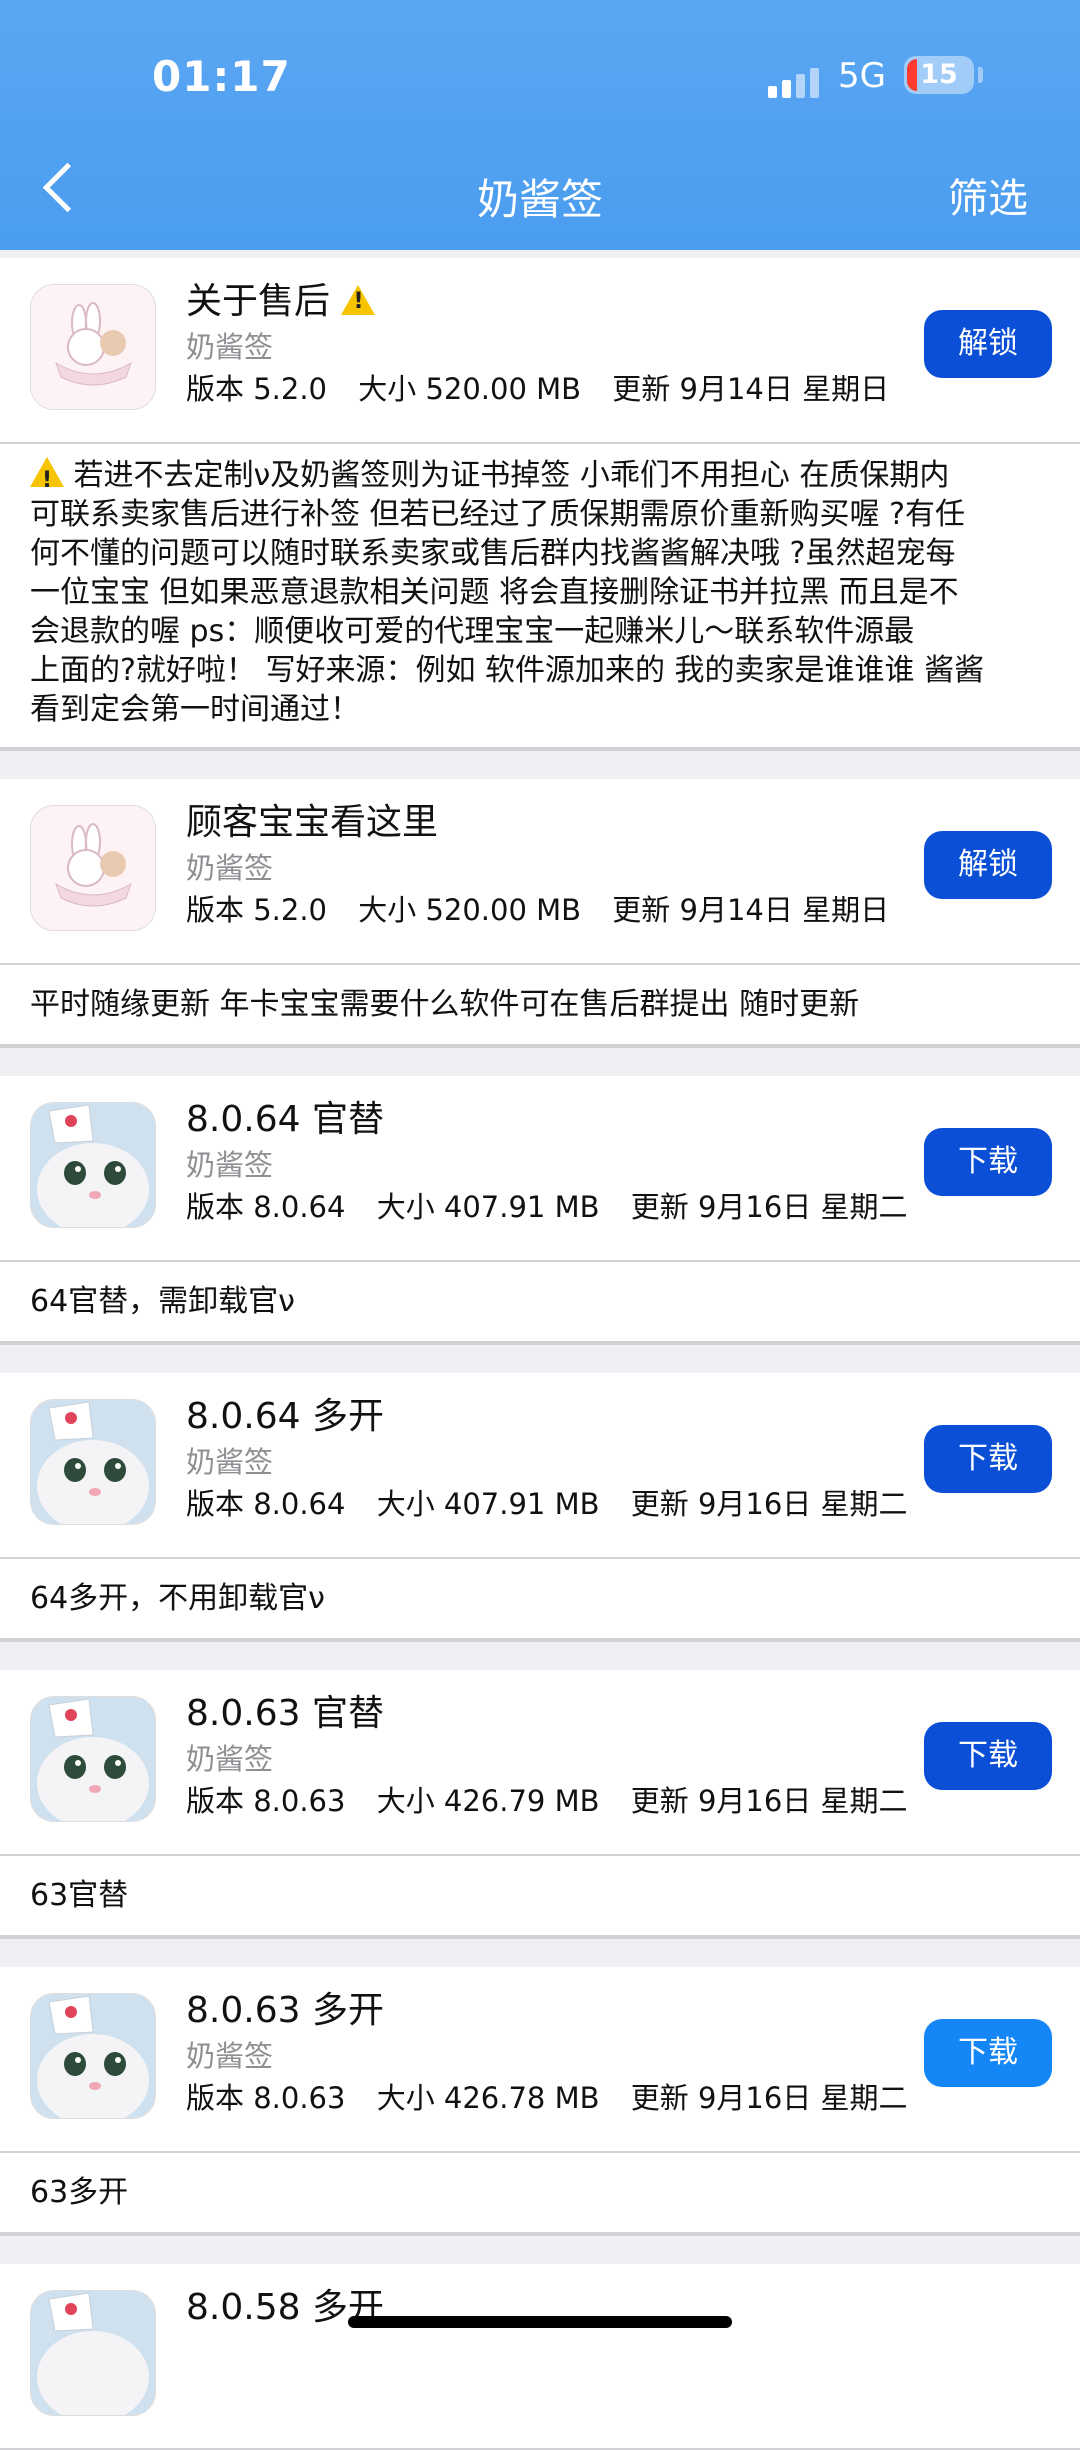  Describe the element at coordinates (488, 2098) in the screenshot. I see `app-size: 大小 426.78 MB` at that location.